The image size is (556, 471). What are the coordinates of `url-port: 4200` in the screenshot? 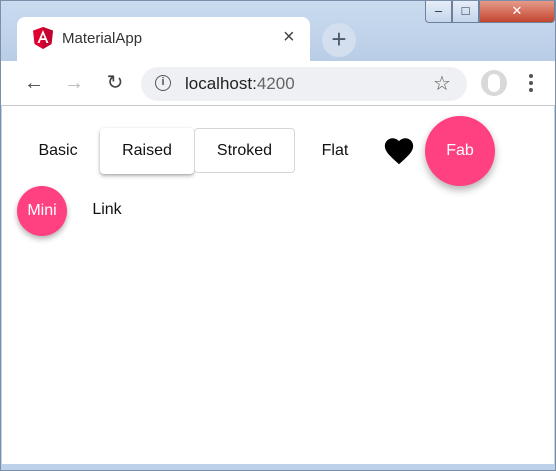 It's located at (275, 83).